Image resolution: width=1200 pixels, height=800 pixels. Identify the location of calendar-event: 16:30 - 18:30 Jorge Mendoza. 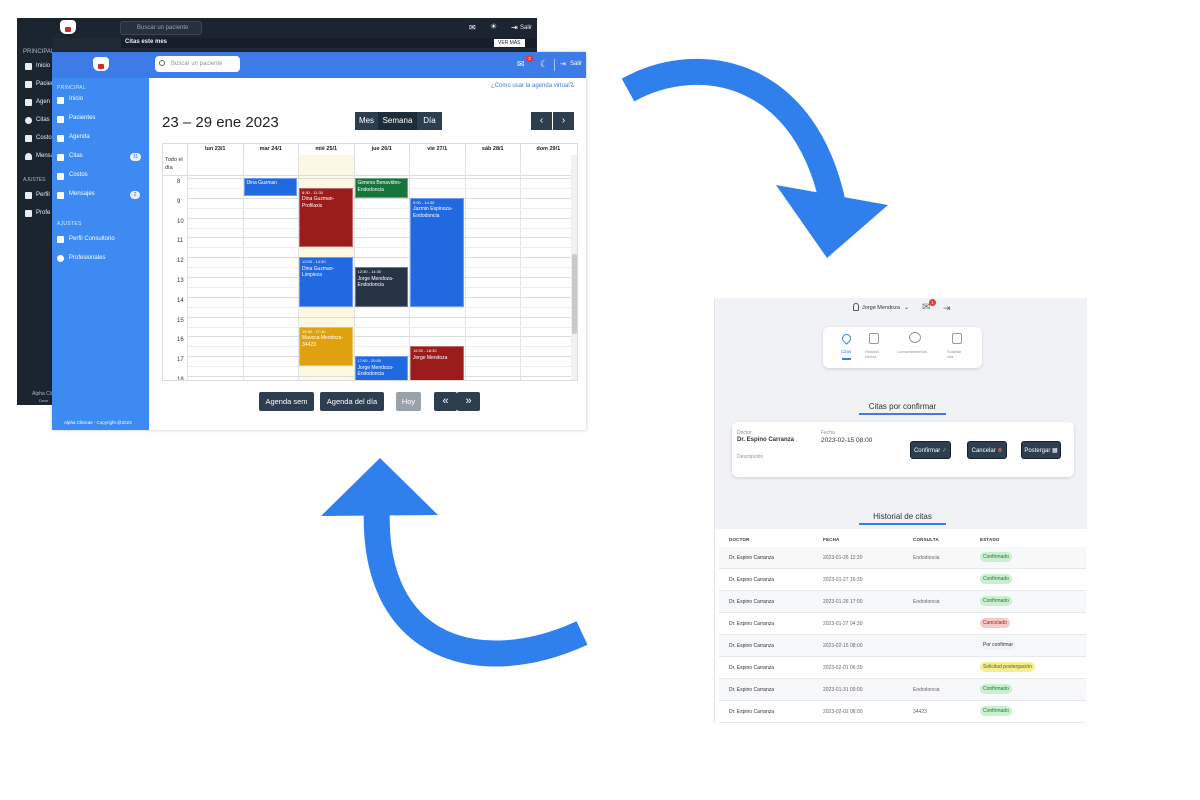
(437, 363).